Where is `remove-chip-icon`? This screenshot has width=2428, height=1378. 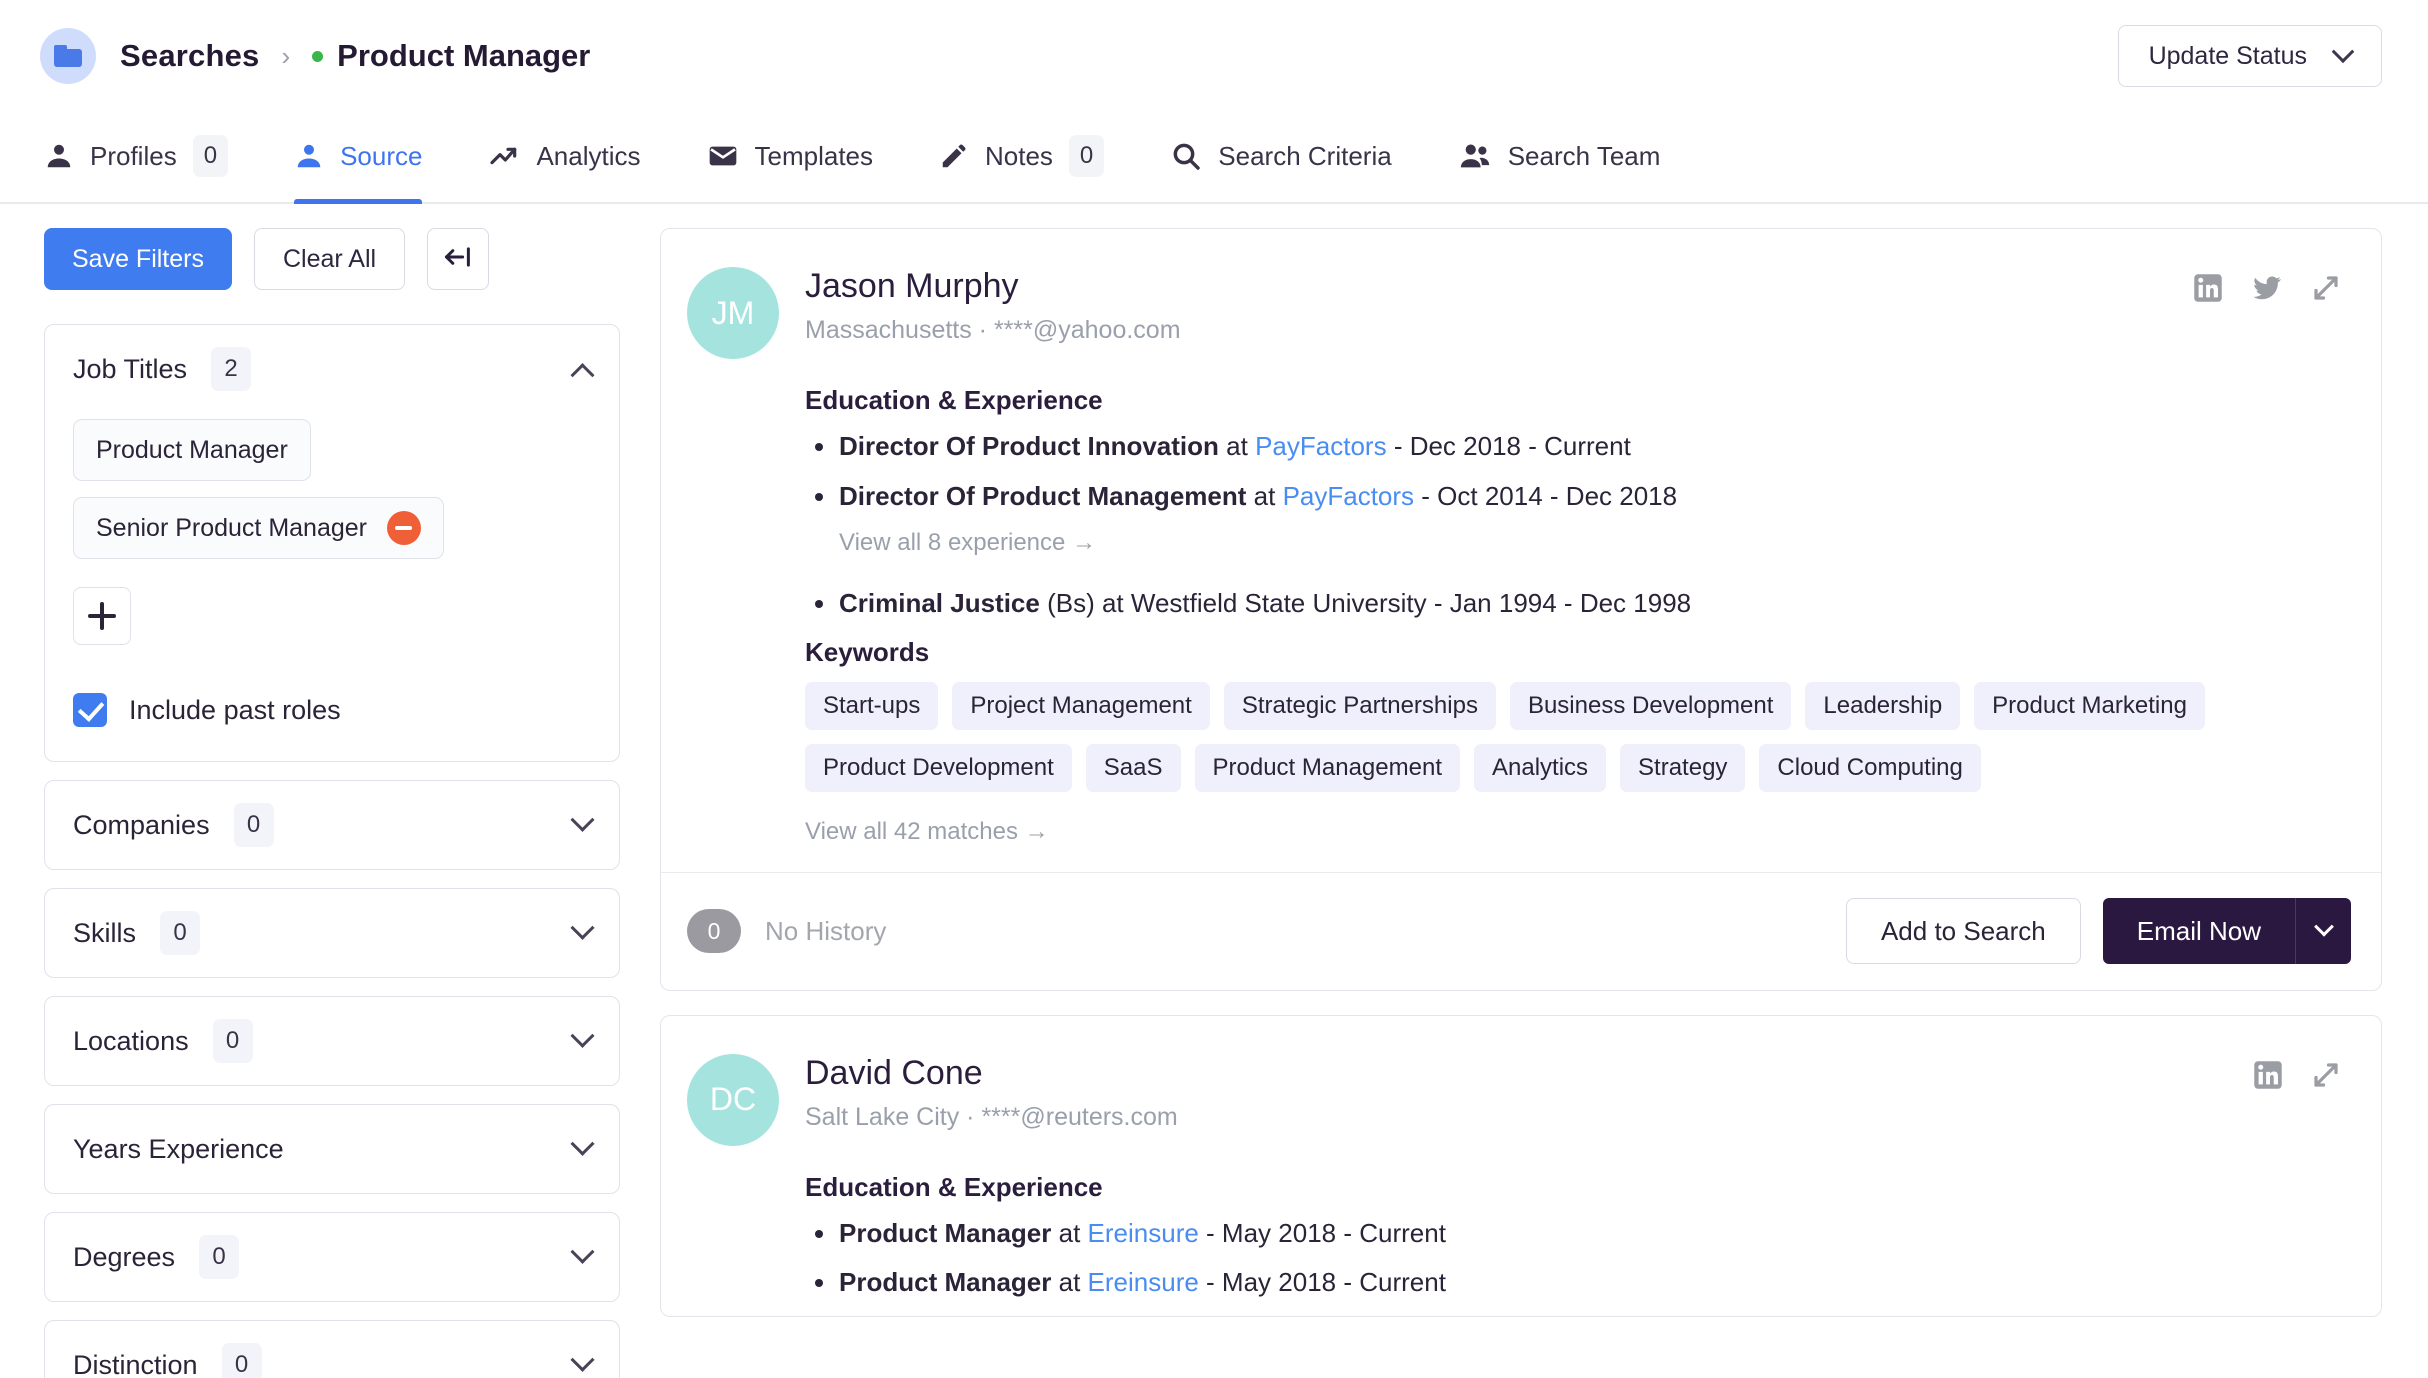
remove-chip-icon is located at coordinates (403, 528).